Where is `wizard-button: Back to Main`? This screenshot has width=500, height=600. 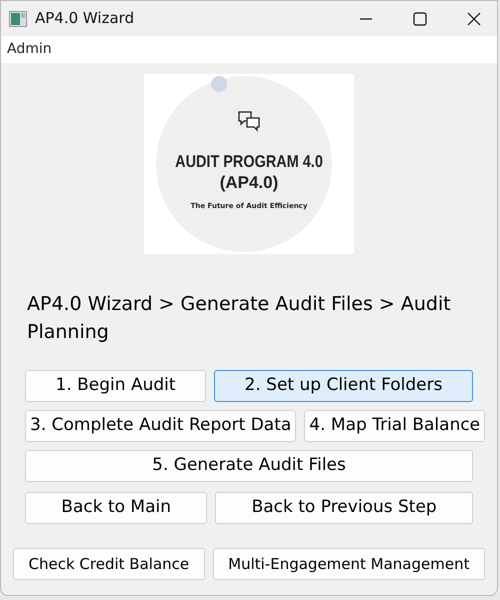 wizard-button: Back to Main is located at coordinates (116, 508).